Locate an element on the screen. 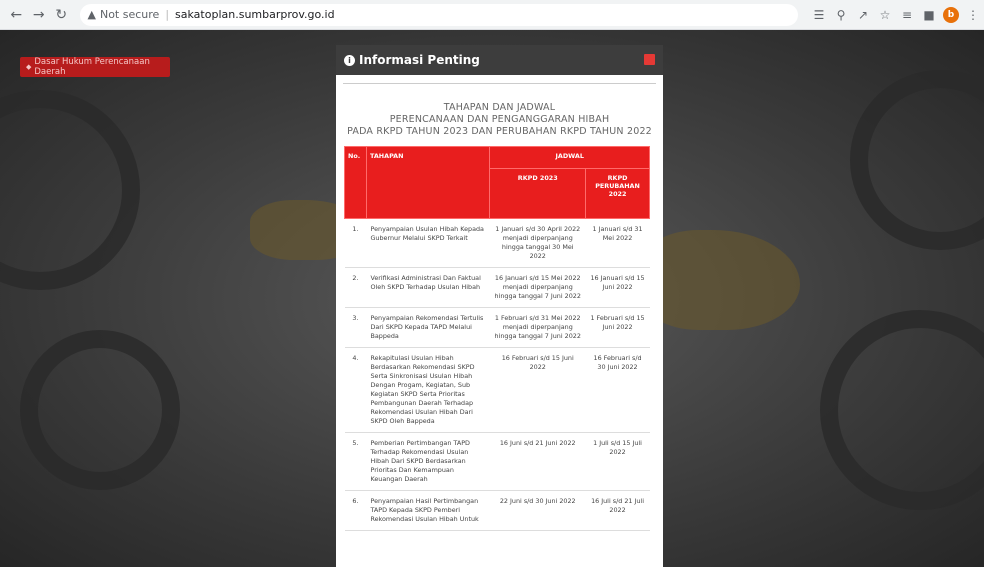  close-button is located at coordinates (649, 59).